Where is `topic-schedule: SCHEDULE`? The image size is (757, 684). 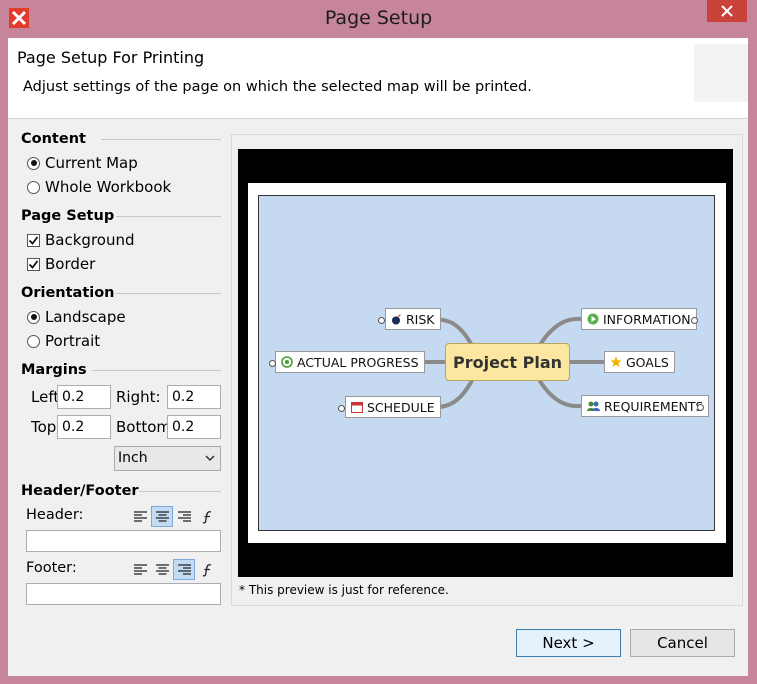 topic-schedule: SCHEDULE is located at coordinates (393, 407).